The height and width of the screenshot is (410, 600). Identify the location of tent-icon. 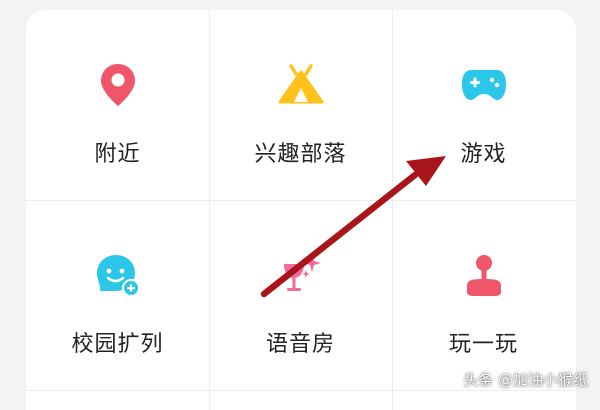
(301, 85).